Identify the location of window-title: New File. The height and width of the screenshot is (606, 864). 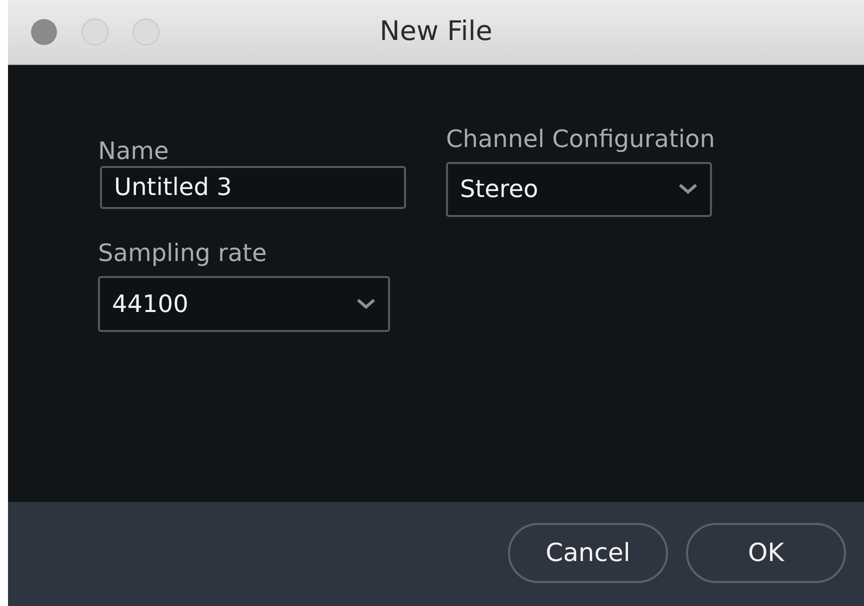
(436, 31).